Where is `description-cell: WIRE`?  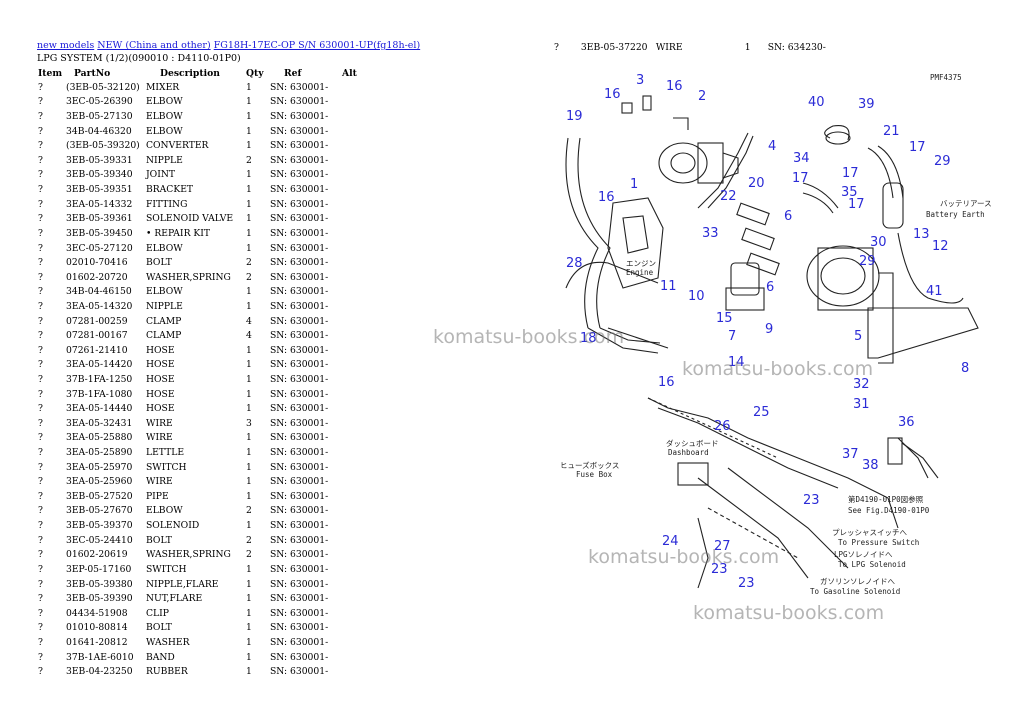 description-cell: WIRE is located at coordinates (159, 438).